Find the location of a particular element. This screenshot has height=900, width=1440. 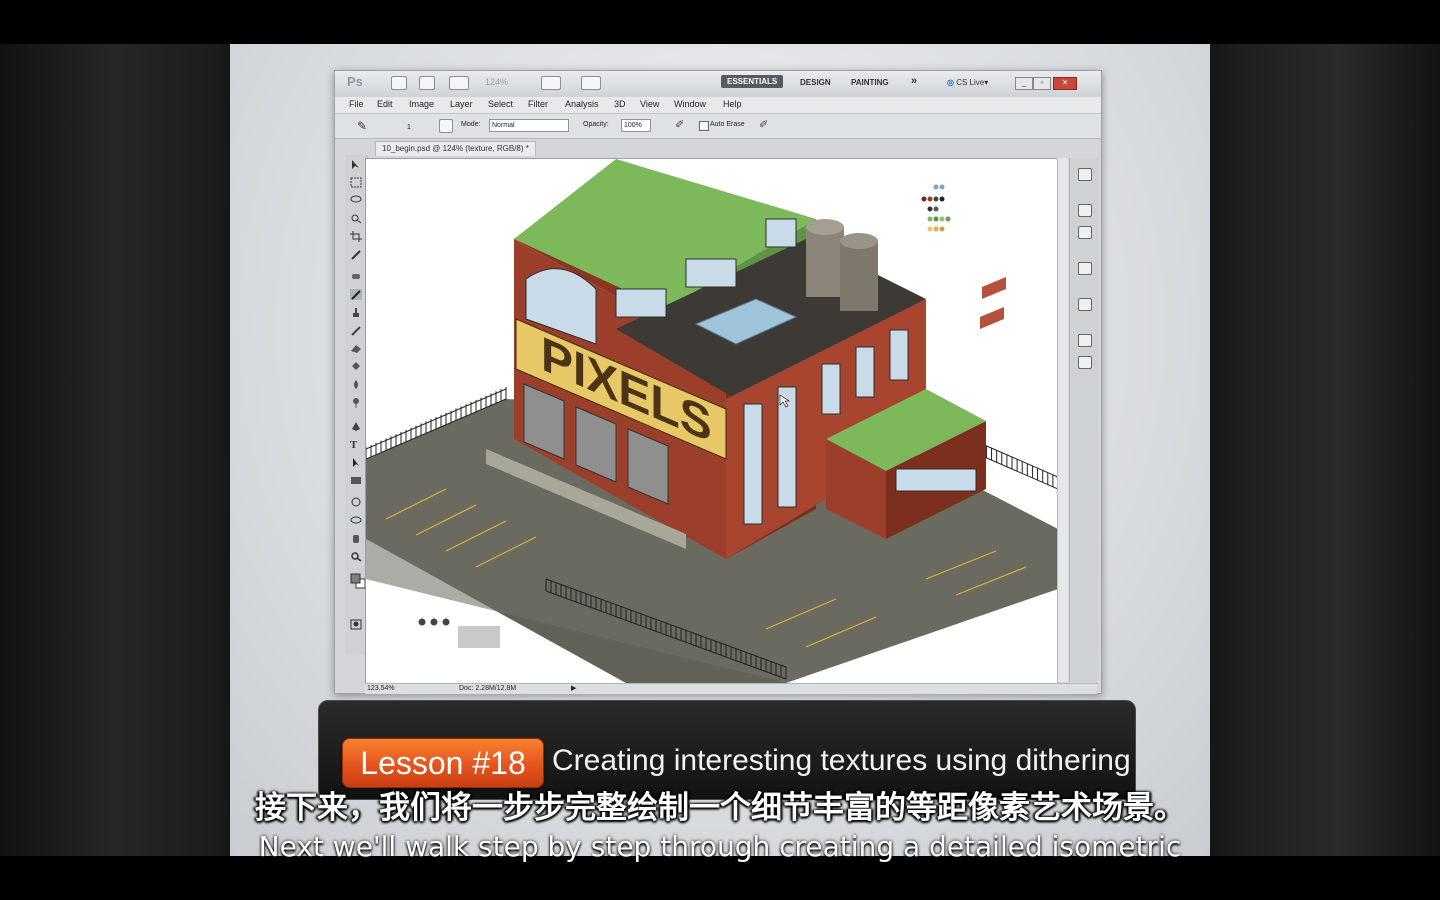

hand-tool-icon is located at coordinates (356, 538).